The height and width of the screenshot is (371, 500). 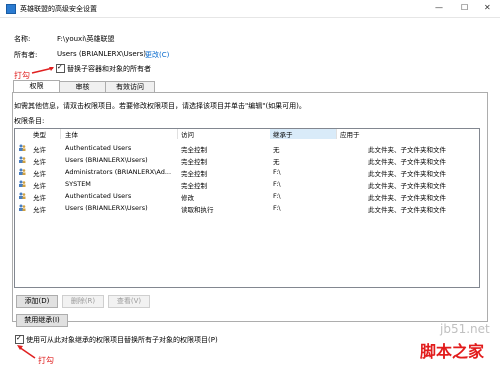 I want to click on header-type: 类型, so click(x=39, y=134).